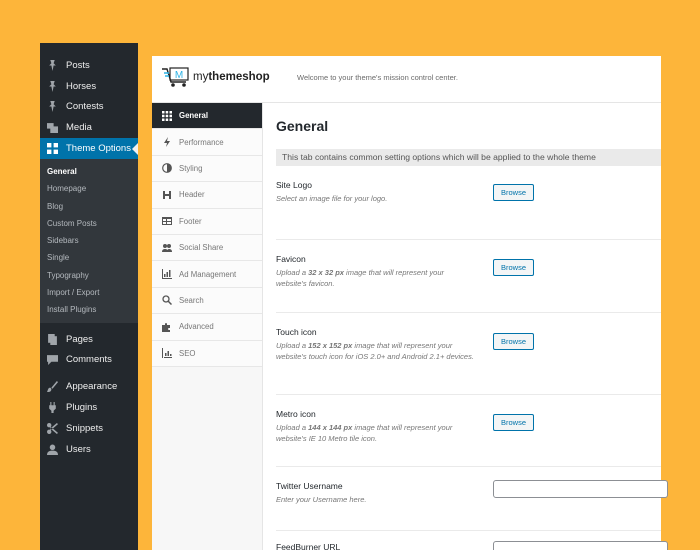 The height and width of the screenshot is (550, 700). I want to click on tab-advanced: Advanced, so click(207, 327).